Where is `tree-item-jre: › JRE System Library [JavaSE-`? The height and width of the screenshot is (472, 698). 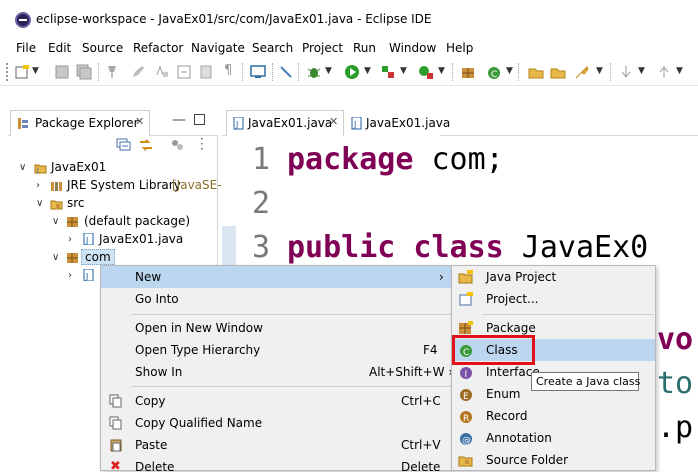 tree-item-jre: › JRE System Library [JavaSE- is located at coordinates (111, 186).